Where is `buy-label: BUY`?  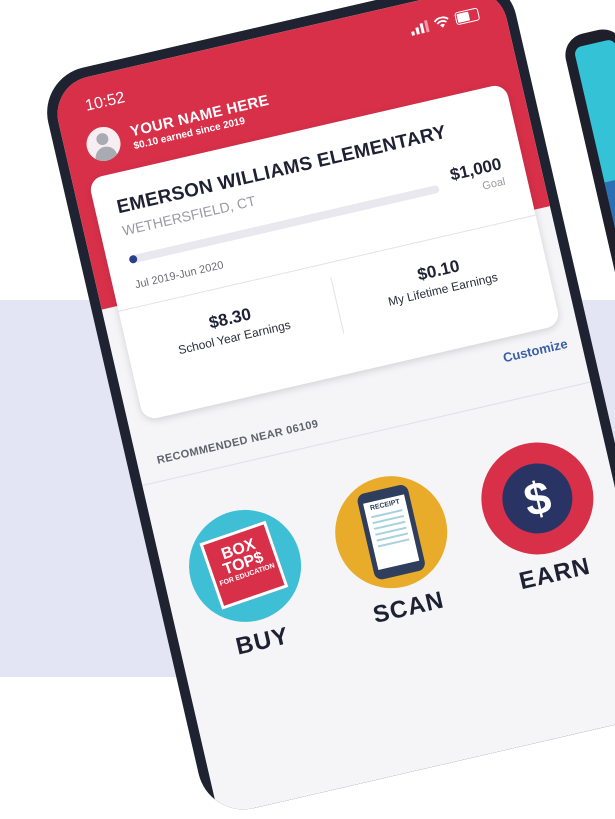
buy-label: BUY is located at coordinates (262, 641).